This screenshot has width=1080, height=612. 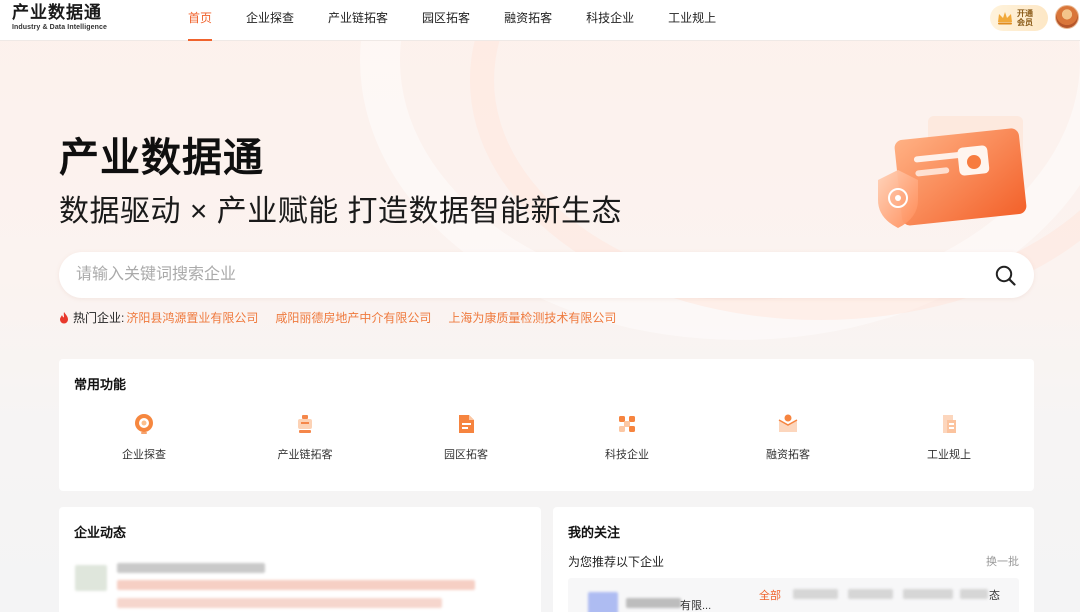 What do you see at coordinates (1025, 18) in the screenshot?
I see `vip-label: 开通会员` at bounding box center [1025, 18].